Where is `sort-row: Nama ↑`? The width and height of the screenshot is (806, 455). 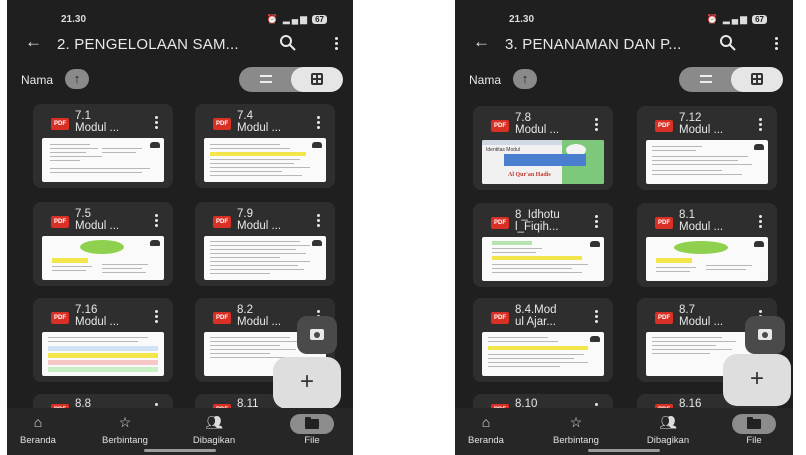 sort-row: Nama ↑ is located at coordinates (624, 80).